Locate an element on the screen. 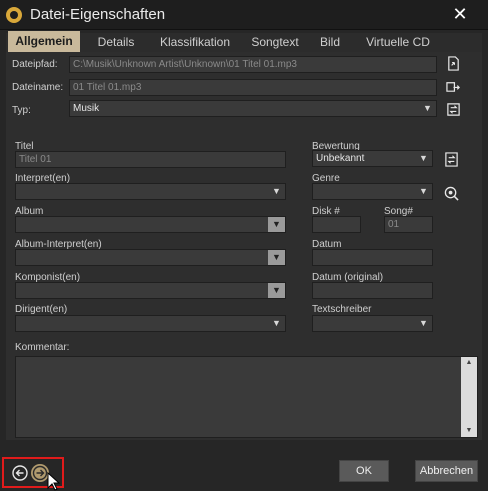 The height and width of the screenshot is (491, 488). dialog-footer: OK Abbrechen is located at coordinates (244, 471).